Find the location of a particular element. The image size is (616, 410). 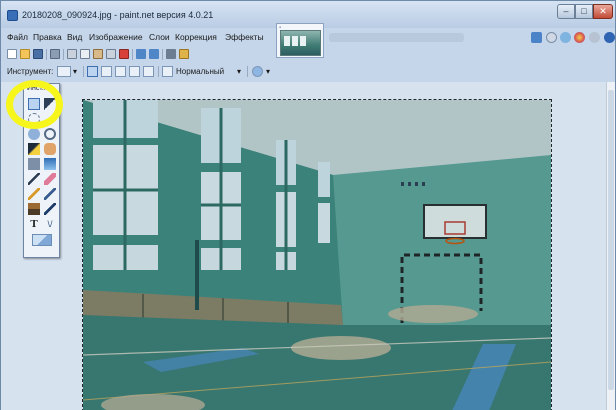

colors-window-icon is located at coordinates (579, 37).